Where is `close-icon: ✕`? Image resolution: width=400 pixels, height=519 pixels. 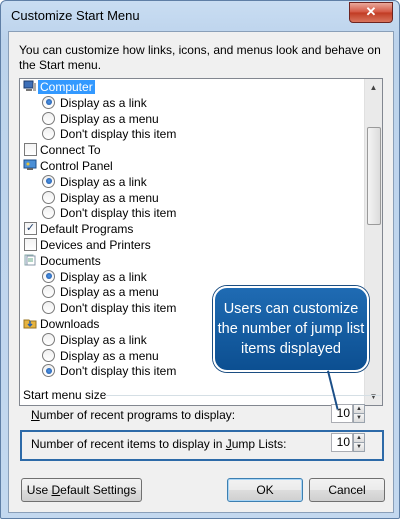
close-icon: ✕ is located at coordinates (371, 11).